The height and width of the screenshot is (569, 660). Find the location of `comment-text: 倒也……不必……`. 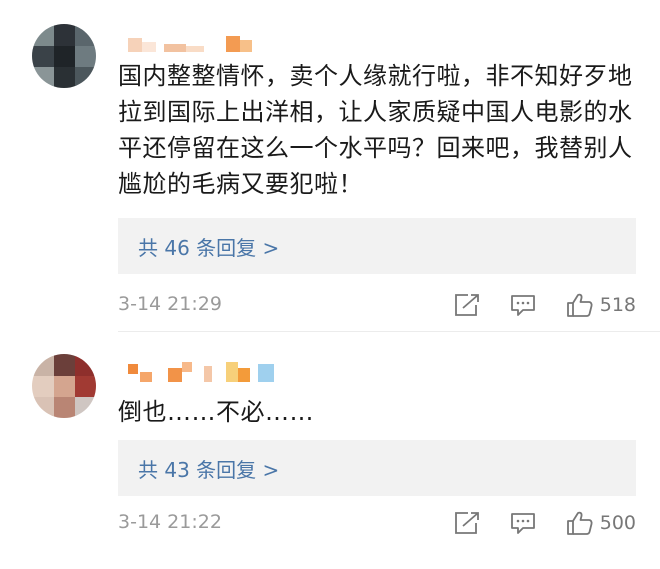

comment-text: 倒也……不必…… is located at coordinates (216, 412).